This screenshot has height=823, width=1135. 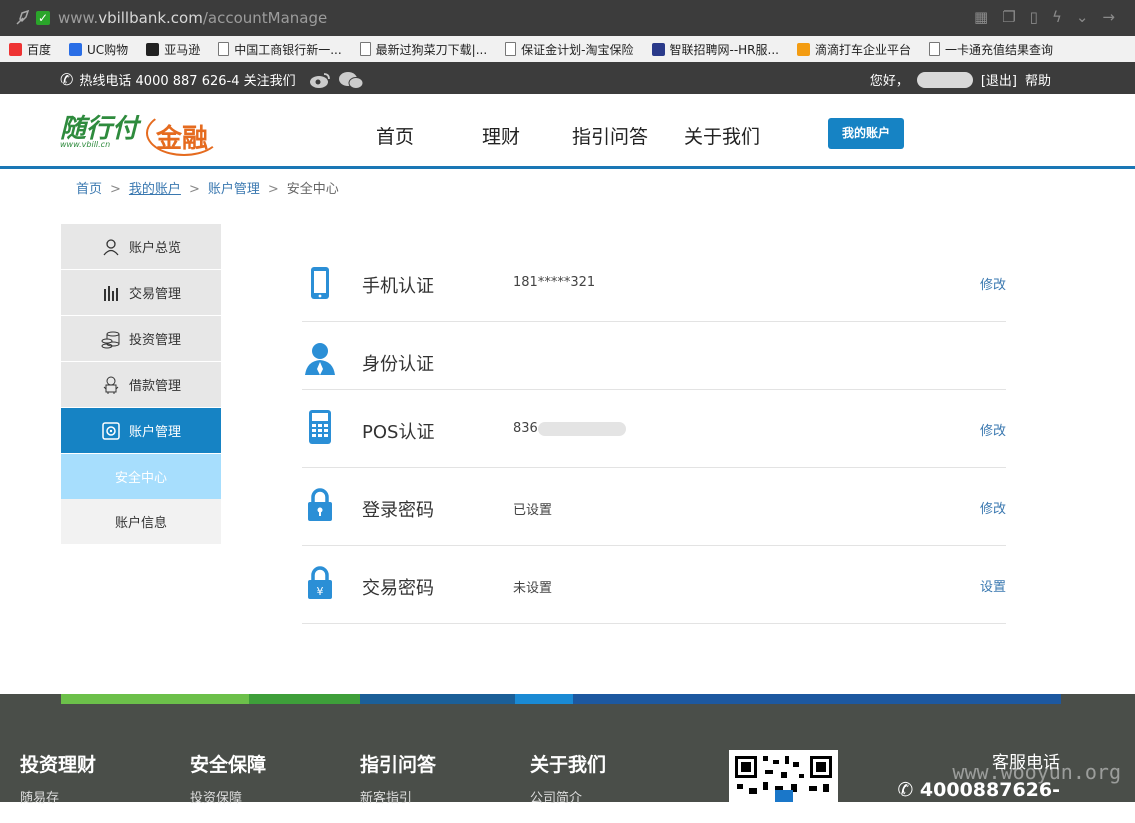 What do you see at coordinates (141, 339) in the screenshot?
I see `sidebar-item-invest: 投资管理` at bounding box center [141, 339].